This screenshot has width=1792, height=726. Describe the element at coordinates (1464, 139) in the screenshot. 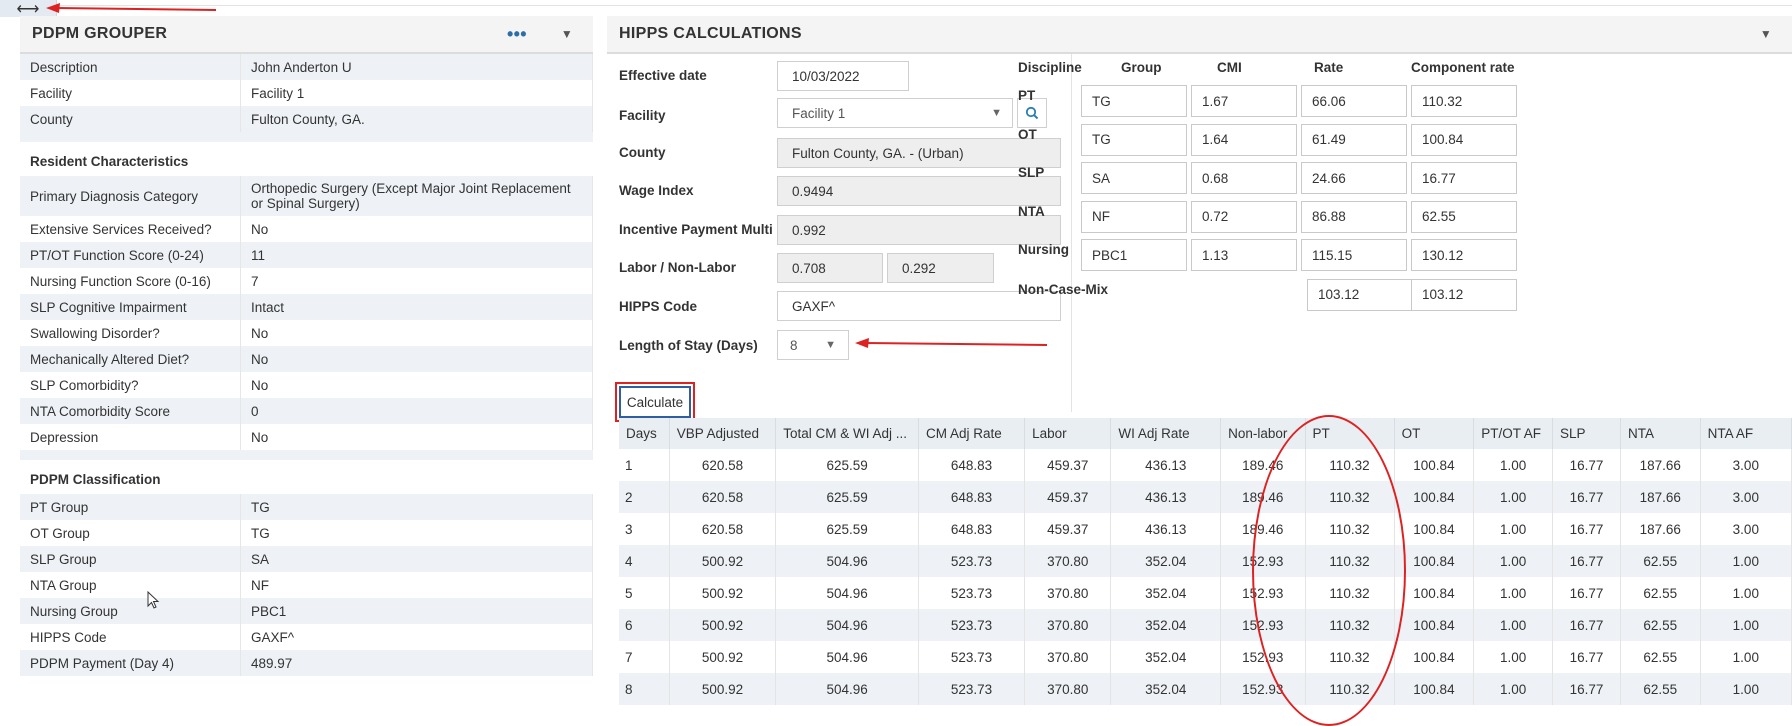

I see `discipline-component-field: 100.84` at that location.